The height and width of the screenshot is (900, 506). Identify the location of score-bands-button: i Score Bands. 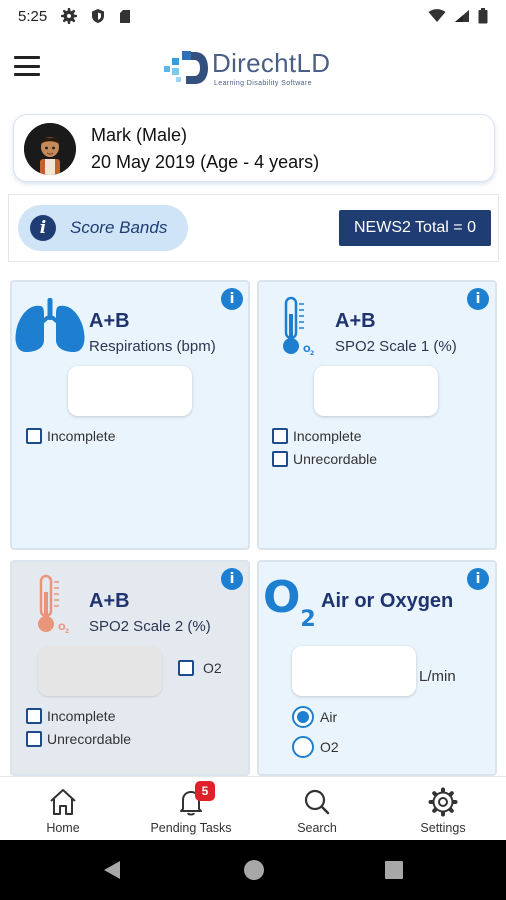
(103, 228).